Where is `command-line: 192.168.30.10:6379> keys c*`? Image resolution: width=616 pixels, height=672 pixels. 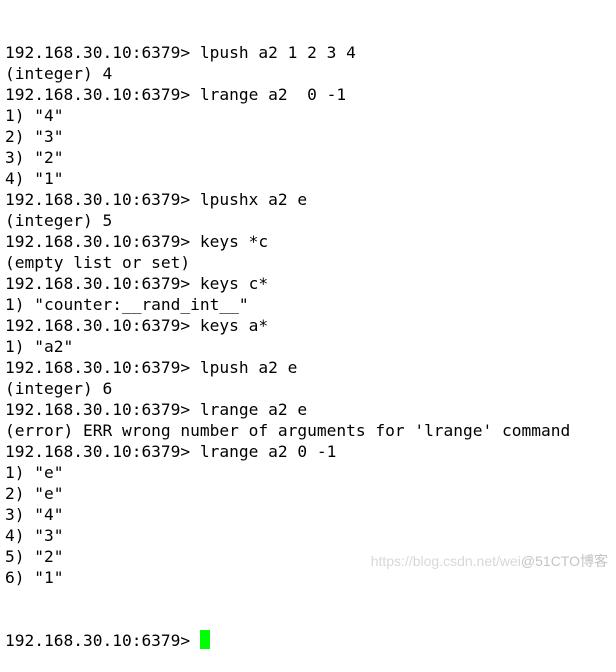
command-line: 192.168.30.10:6379> keys c* is located at coordinates (137, 283).